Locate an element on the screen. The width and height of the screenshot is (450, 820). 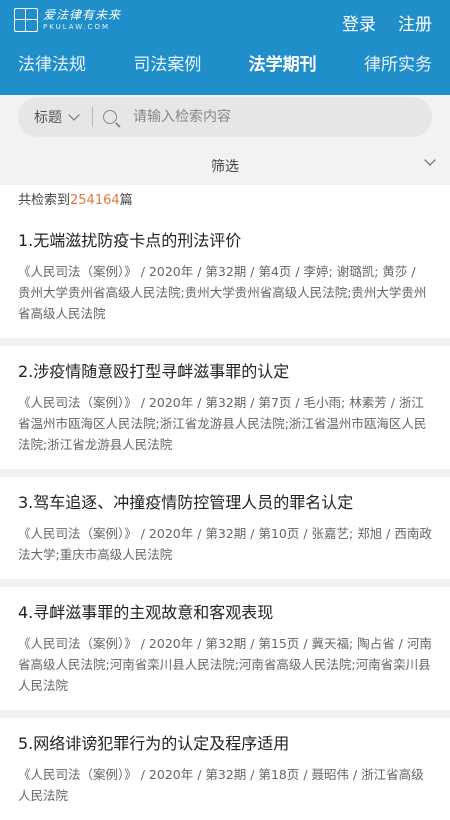
search-icon is located at coordinates (110, 117).